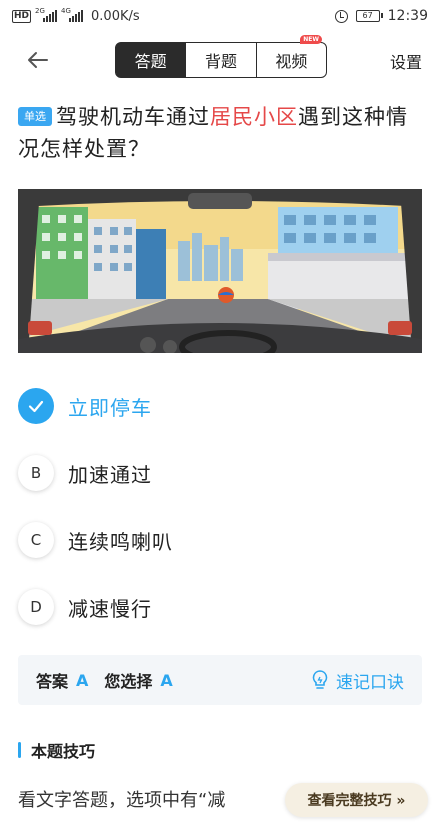 The height and width of the screenshot is (825, 440). I want to click on option-letter: B, so click(36, 473).